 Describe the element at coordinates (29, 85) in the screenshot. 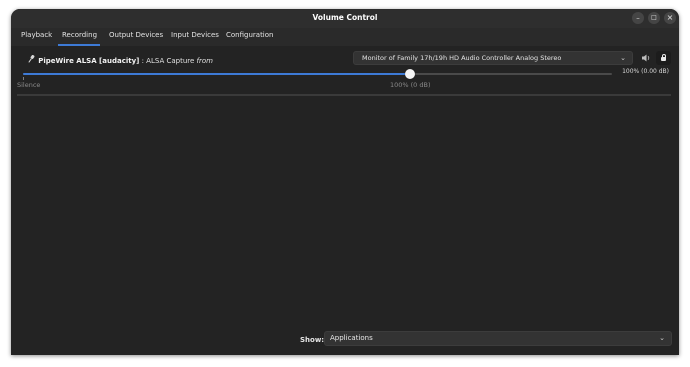

I see `scale-silence-label: Silence` at that location.